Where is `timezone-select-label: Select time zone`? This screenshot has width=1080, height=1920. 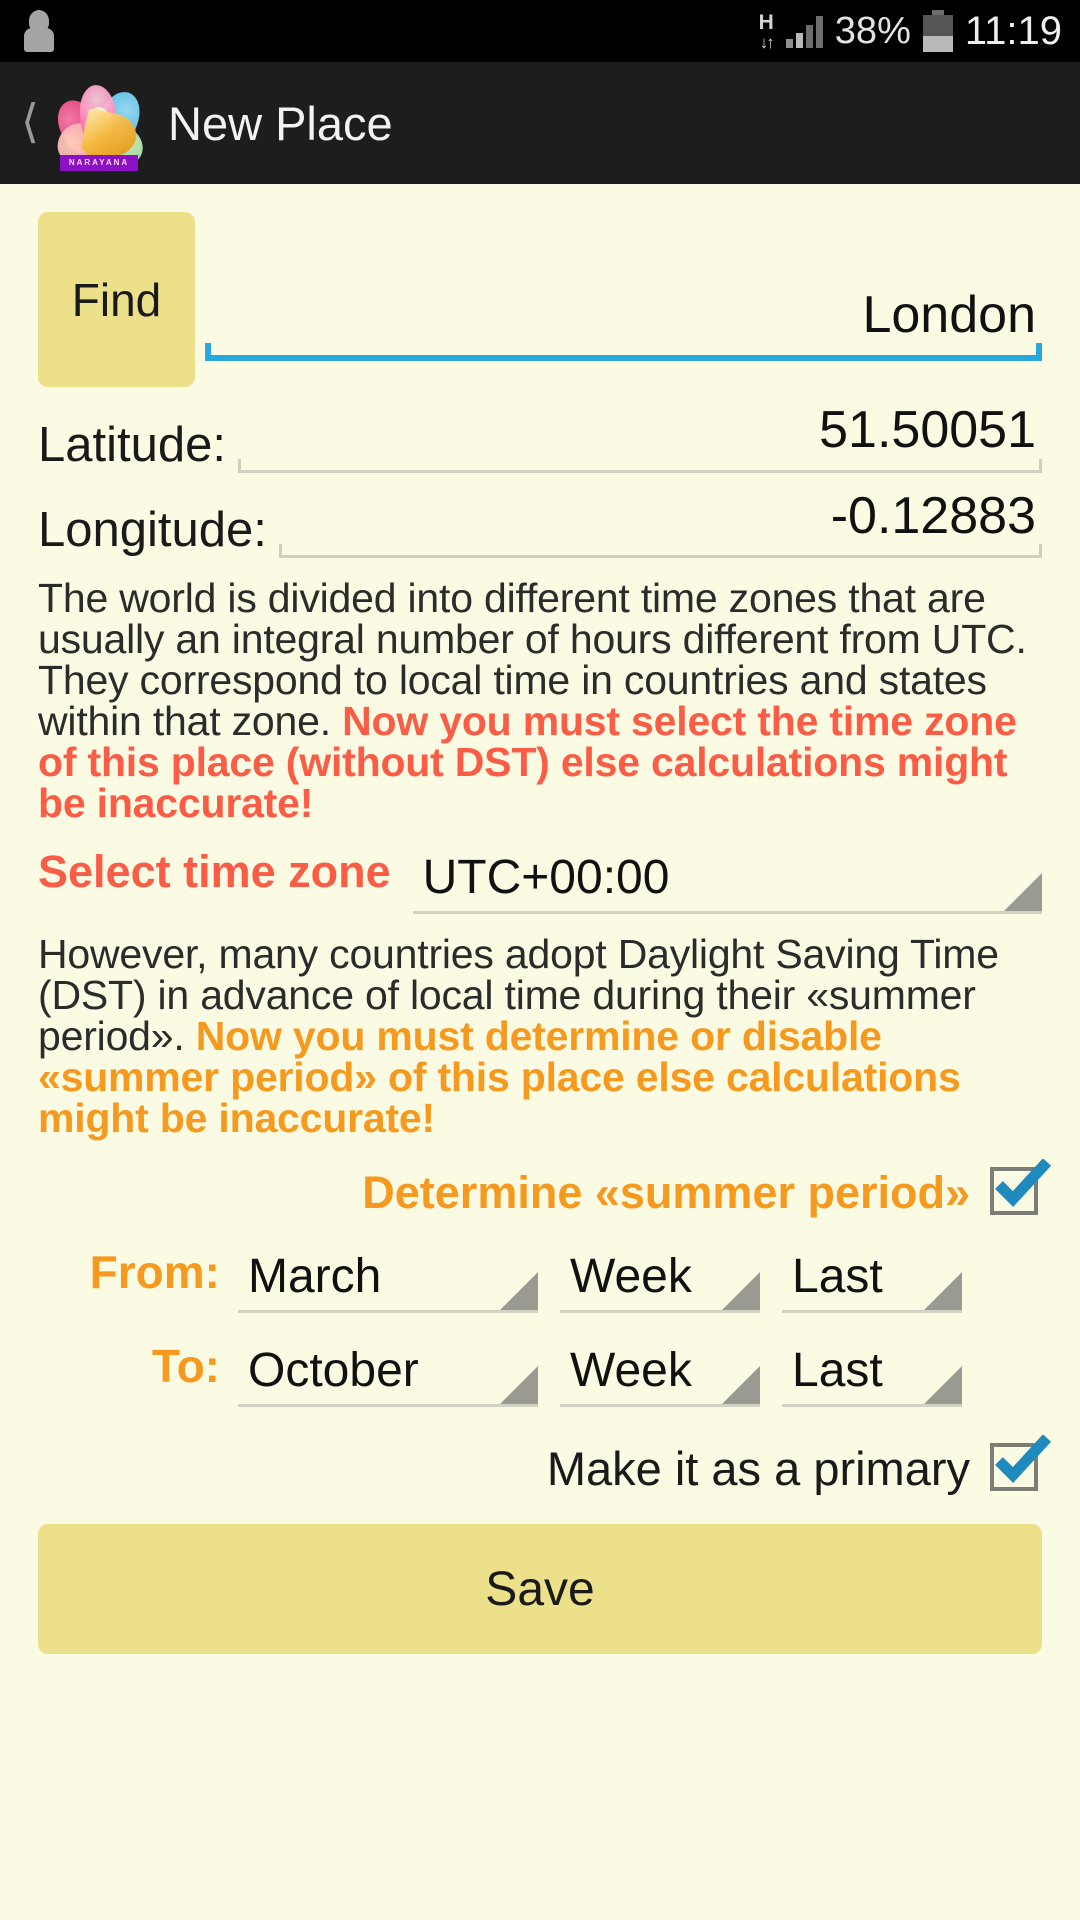 timezone-select-label: Select time zone is located at coordinates (214, 872).